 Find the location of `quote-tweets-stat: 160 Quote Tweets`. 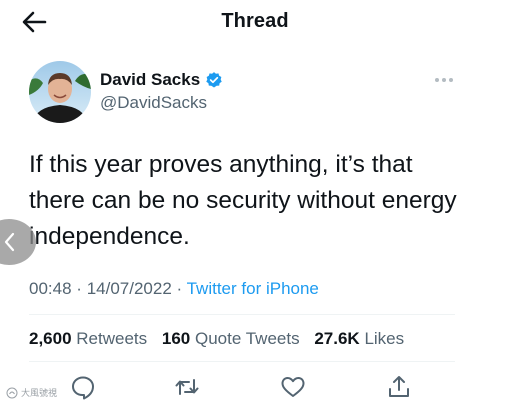

quote-tweets-stat: 160 Quote Tweets is located at coordinates (233, 338).